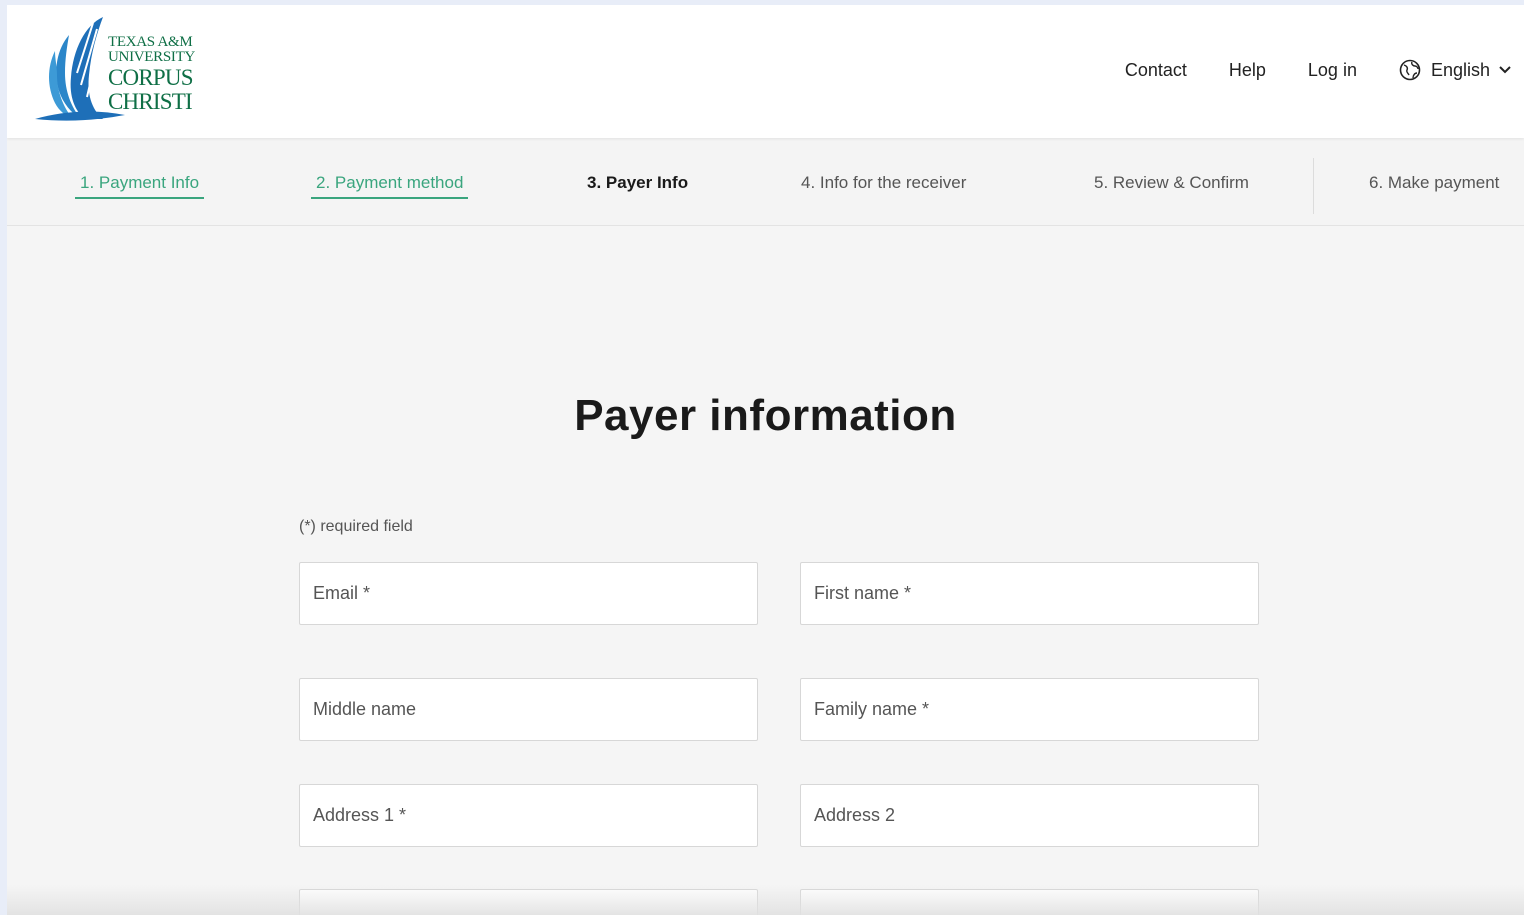  I want to click on required-field-note: (*) required field, so click(356, 526).